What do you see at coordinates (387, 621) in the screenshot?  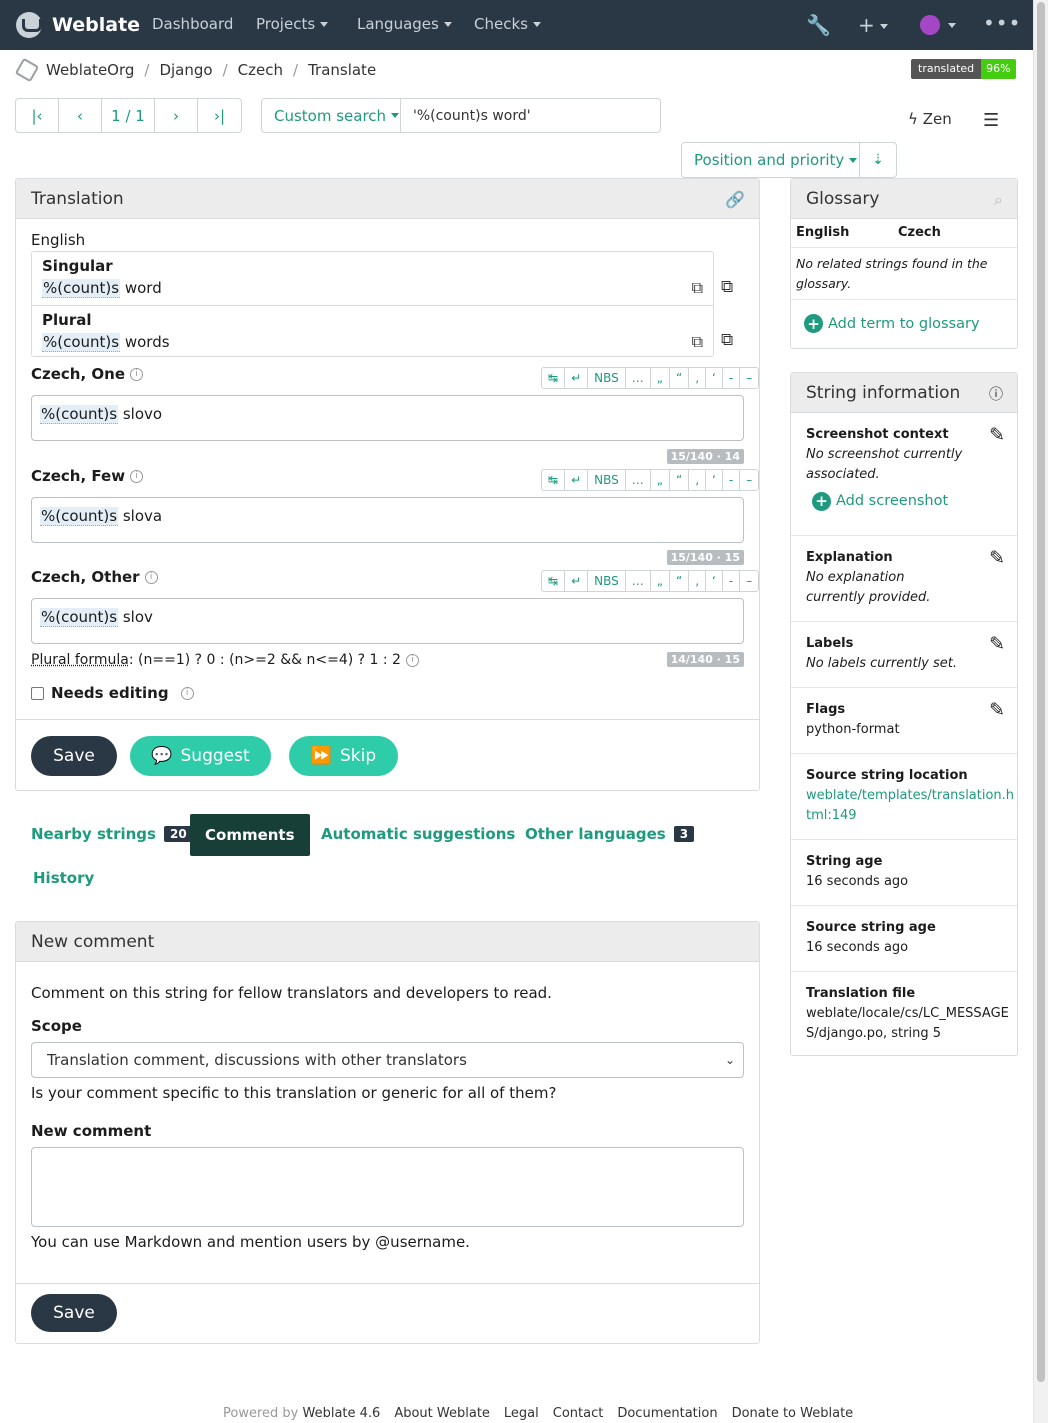 I see `translation-textarea-other: %(count)s slov` at bounding box center [387, 621].